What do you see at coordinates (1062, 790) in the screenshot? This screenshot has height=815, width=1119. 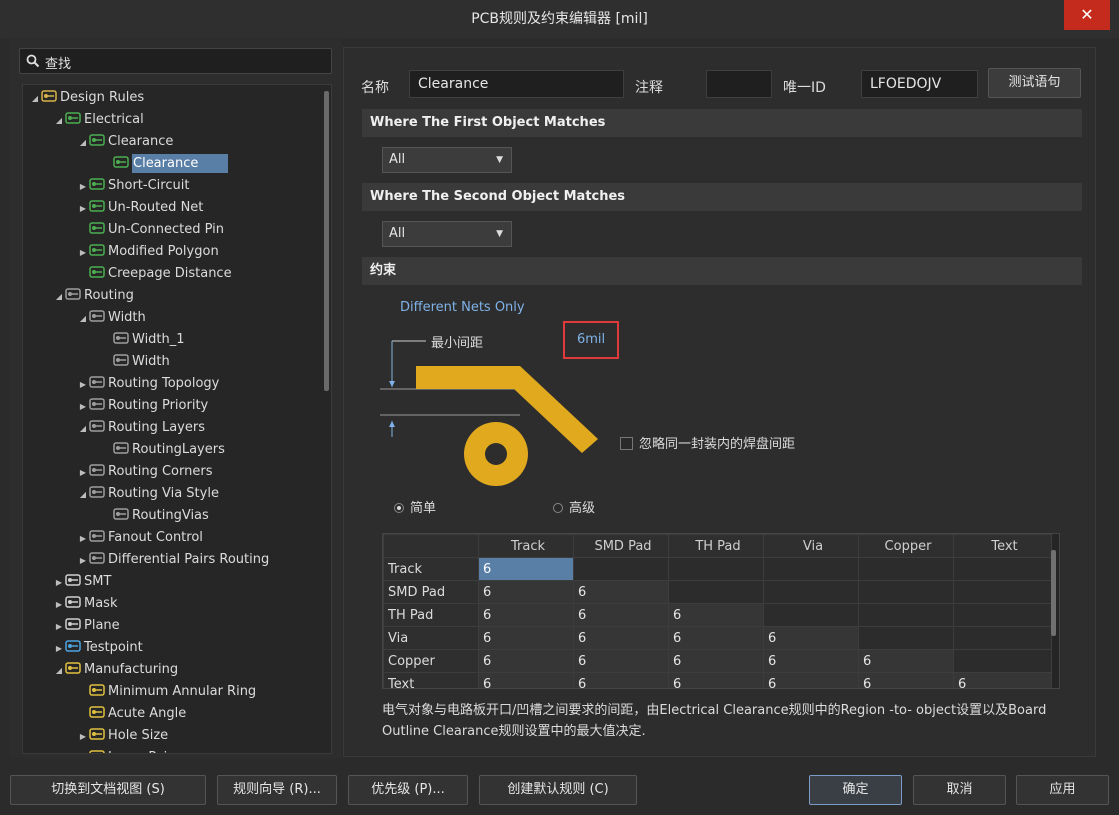 I see `apply-button: 应用` at bounding box center [1062, 790].